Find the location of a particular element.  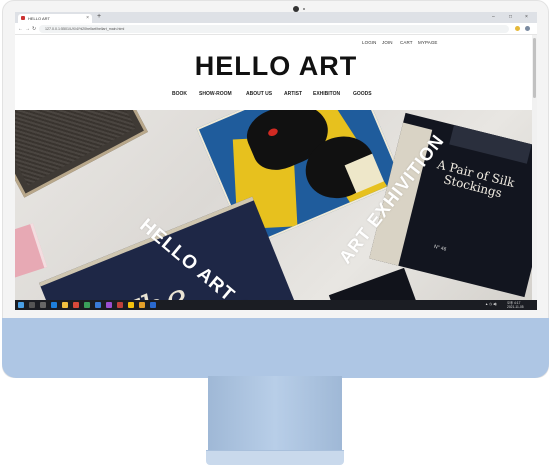

menu-show-room: SHOW-ROOM is located at coordinates (215, 94).